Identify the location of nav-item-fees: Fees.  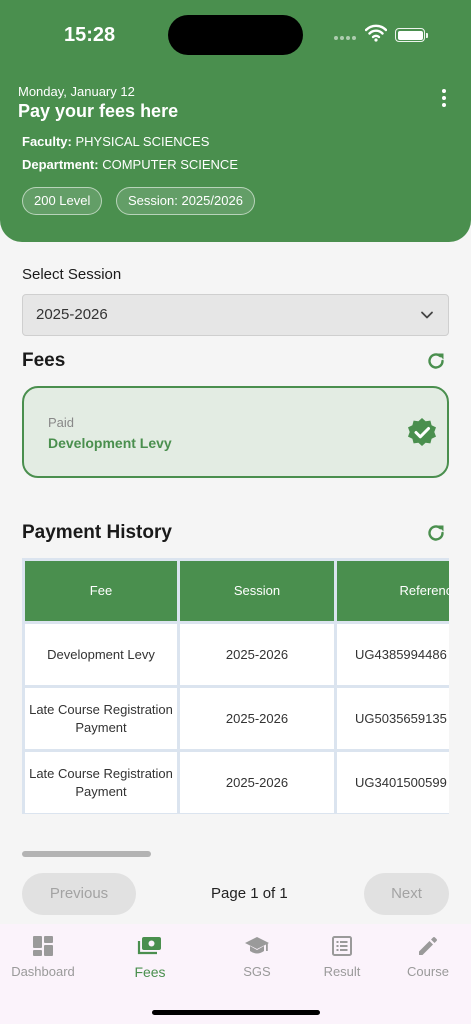
(150, 956).